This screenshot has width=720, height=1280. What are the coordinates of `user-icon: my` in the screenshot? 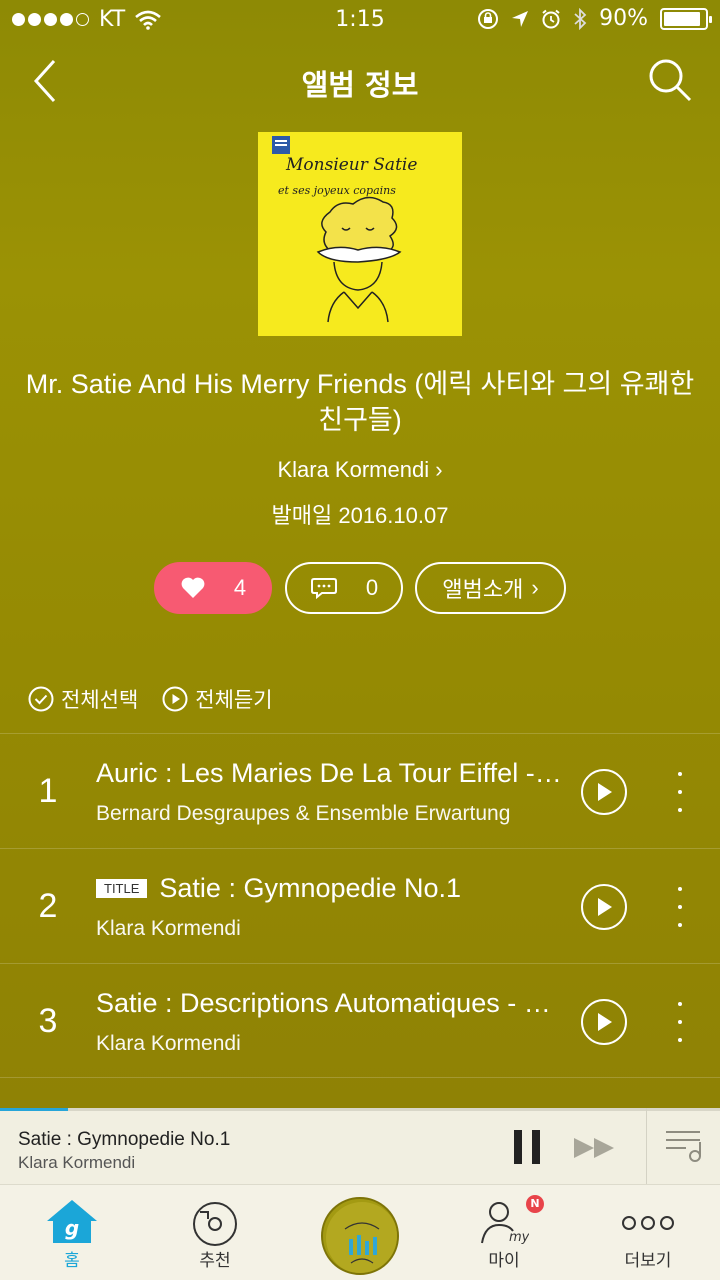 It's located at (505, 1223).